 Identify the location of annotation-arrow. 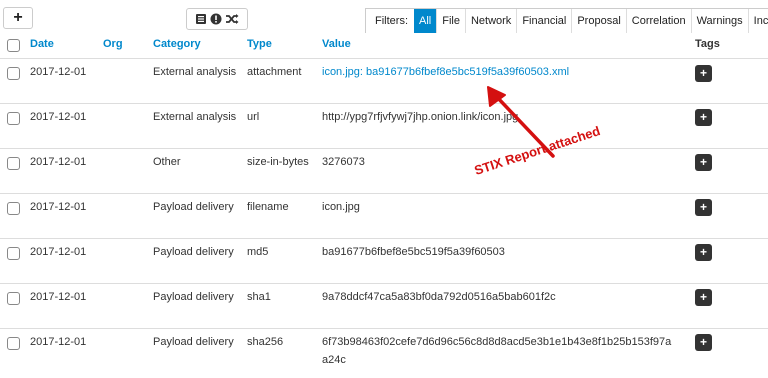
(521, 122).